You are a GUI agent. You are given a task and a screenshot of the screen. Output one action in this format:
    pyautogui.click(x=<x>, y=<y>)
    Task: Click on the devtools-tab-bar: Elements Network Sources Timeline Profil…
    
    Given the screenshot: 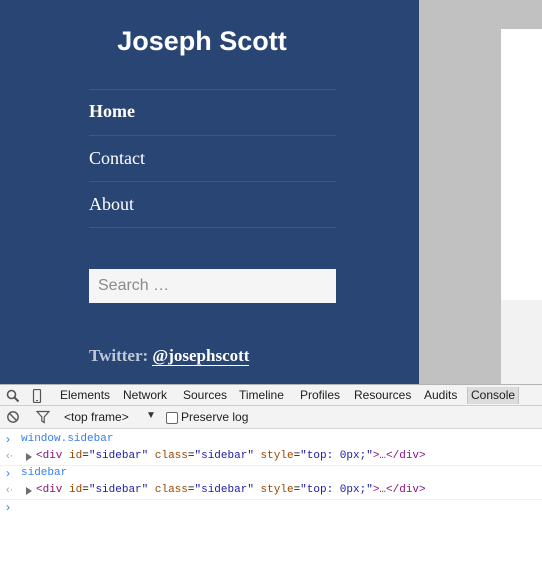 What is the action you would take?
    pyautogui.click(x=271, y=395)
    